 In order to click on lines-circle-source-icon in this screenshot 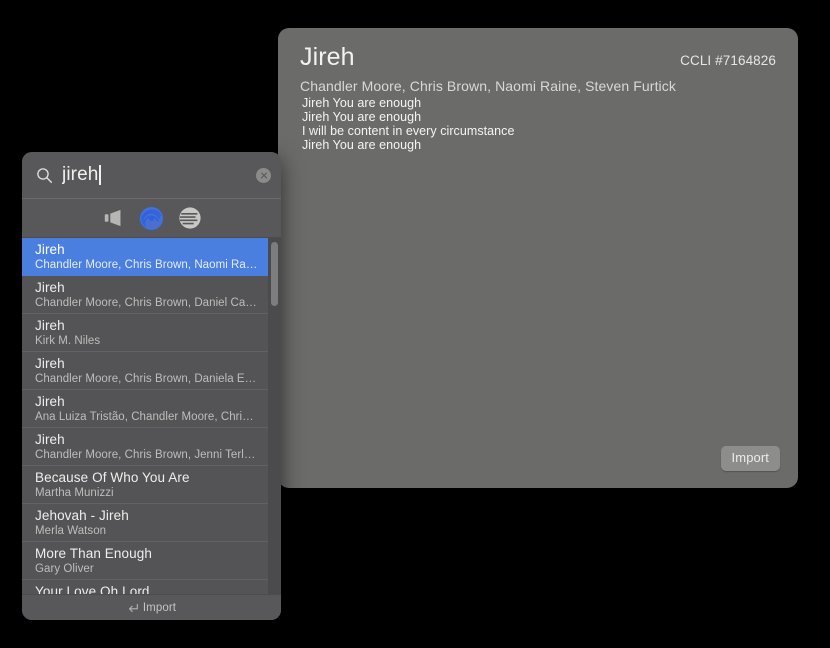, I will do `click(190, 218)`.